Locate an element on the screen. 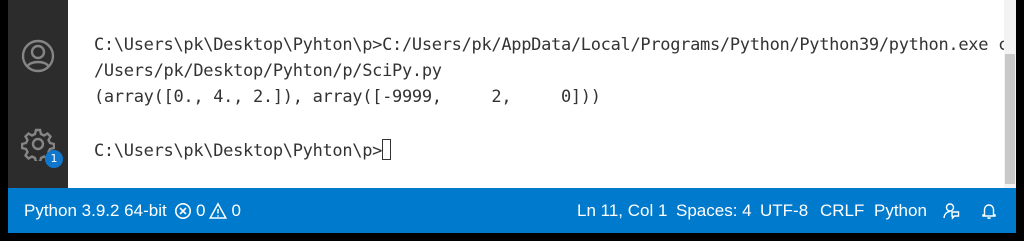 The width and height of the screenshot is (1024, 241). indentation-item: Spaces: 4 is located at coordinates (714, 210).